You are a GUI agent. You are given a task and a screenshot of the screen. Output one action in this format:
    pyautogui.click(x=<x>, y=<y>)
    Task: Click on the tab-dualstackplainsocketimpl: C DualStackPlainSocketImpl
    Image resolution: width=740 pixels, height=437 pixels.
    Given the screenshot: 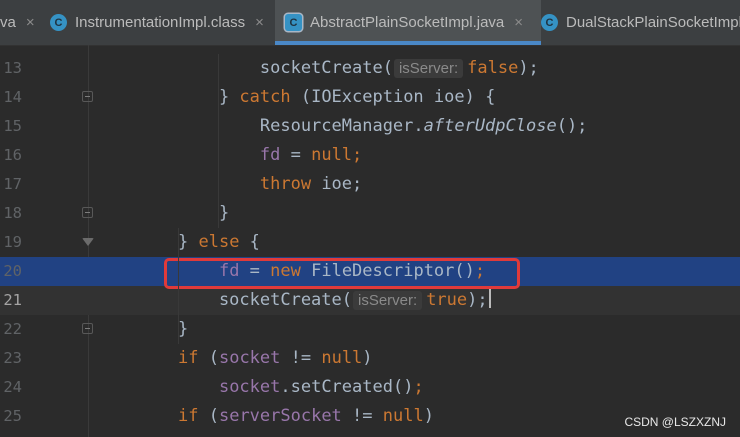 What is the action you would take?
    pyautogui.click(x=636, y=22)
    